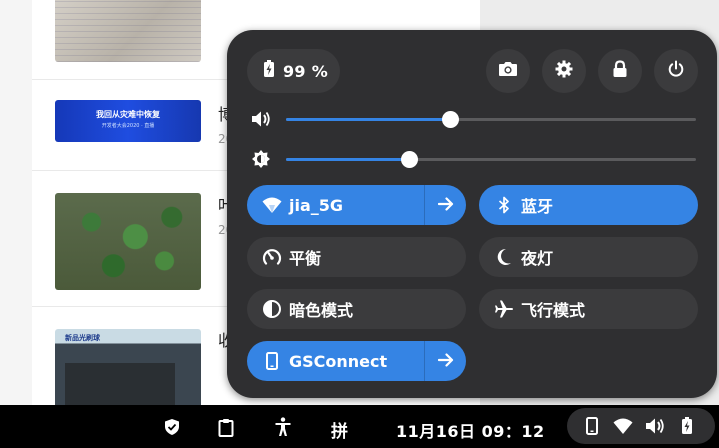  I want to click on banner-text: 我回从灾难中恢复, so click(128, 114).